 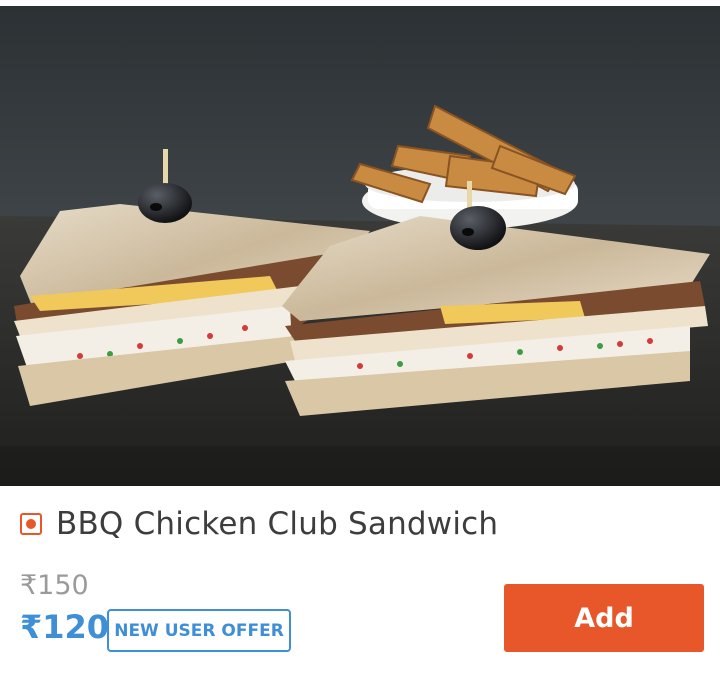 I want to click on item-title-row: BBQ Chicken Club Sandwich, so click(x=259, y=524).